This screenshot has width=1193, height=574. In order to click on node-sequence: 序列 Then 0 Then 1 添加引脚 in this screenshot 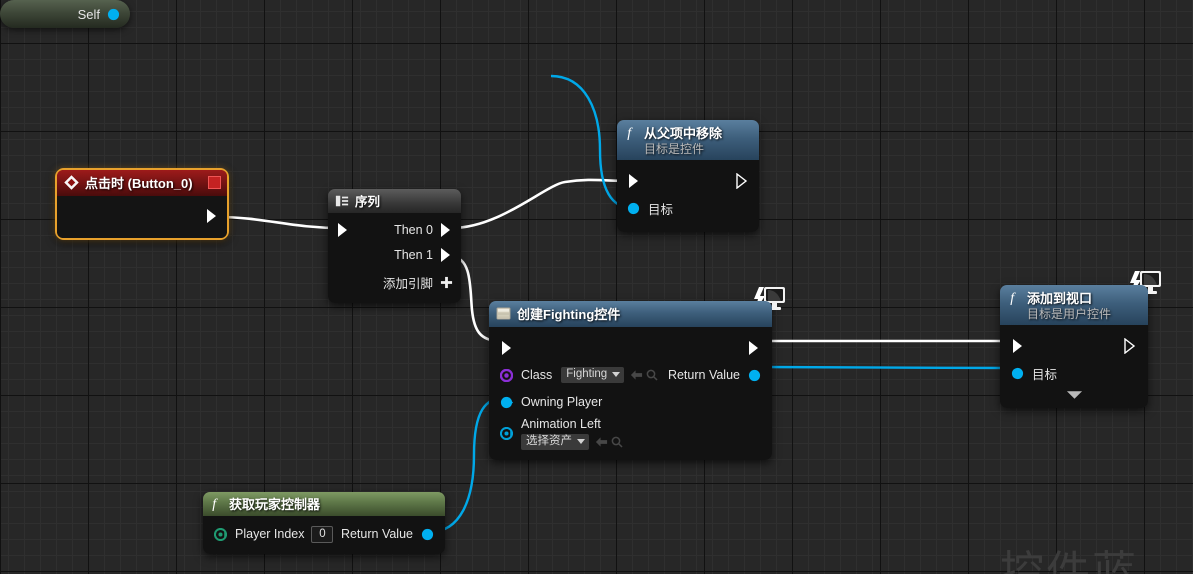, I will do `click(394, 246)`.